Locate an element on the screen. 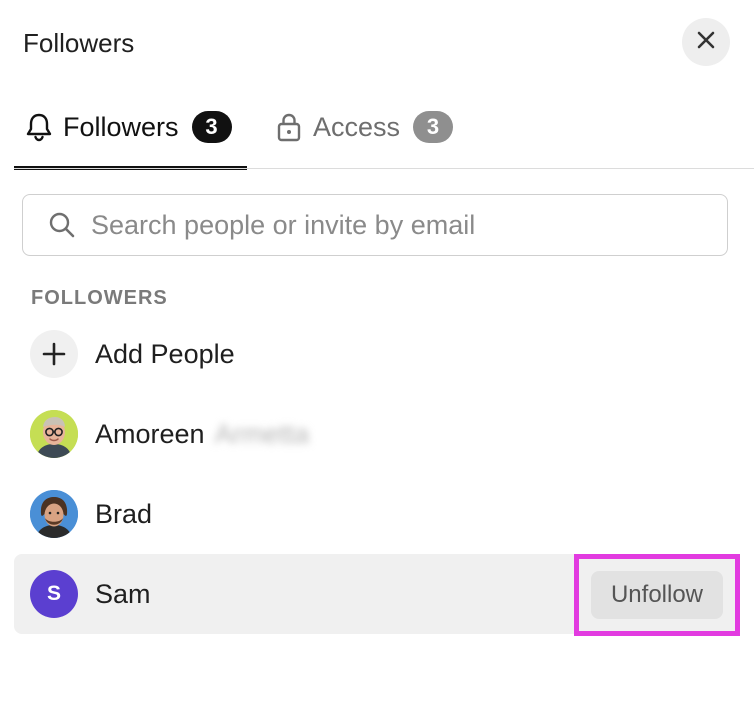 This screenshot has height=716, width=754. tab-followers-label: Followers is located at coordinates (121, 127).